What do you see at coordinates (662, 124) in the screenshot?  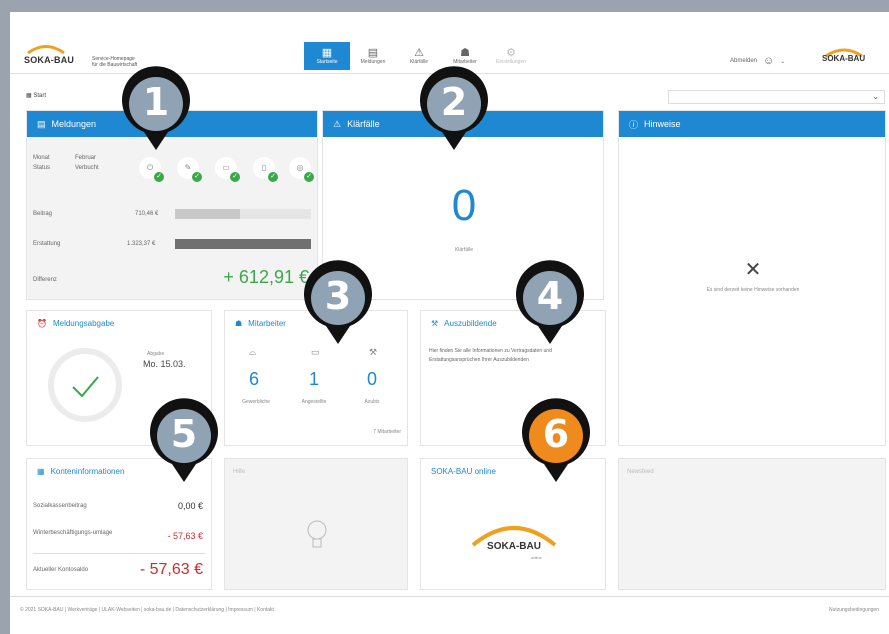 I see `hinweise-title-label: Hinweise` at bounding box center [662, 124].